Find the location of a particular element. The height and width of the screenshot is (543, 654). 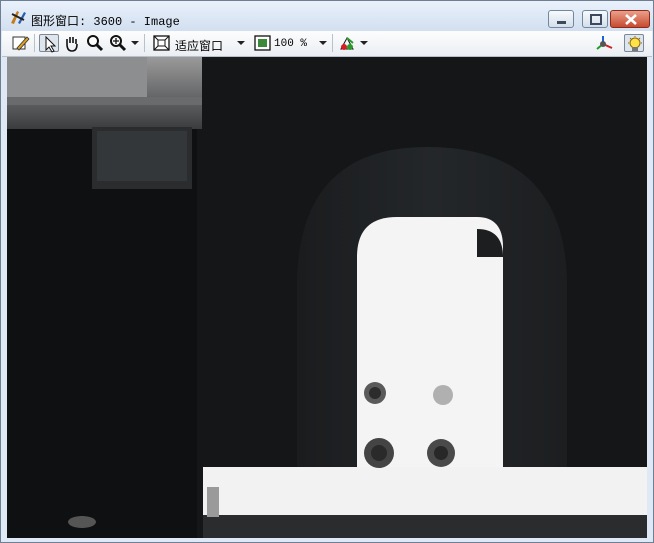

close-button is located at coordinates (630, 19).